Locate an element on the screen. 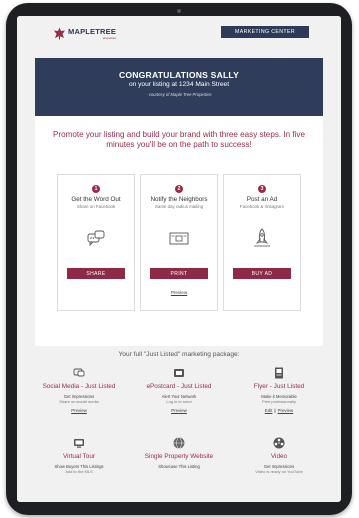 This screenshot has height=518, width=359. hero-subtitle: on your listing at 1234 Main Street is located at coordinates (179, 84).